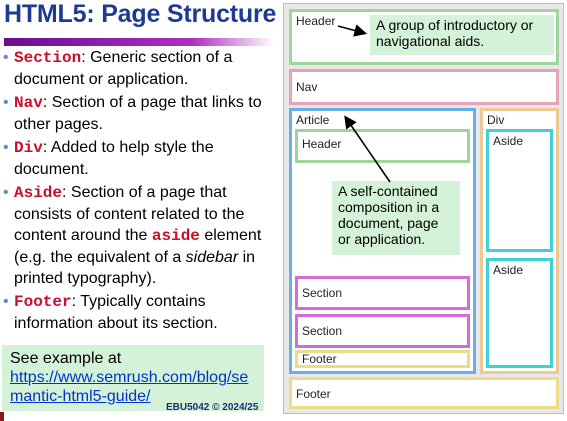 This screenshot has width=567, height=421. I want to click on bullet-text: : Added to help style the document., so click(114, 158).